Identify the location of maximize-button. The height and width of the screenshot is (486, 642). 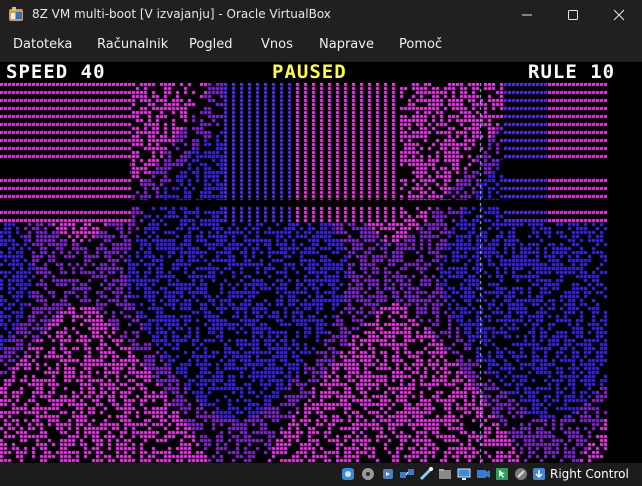
(573, 15).